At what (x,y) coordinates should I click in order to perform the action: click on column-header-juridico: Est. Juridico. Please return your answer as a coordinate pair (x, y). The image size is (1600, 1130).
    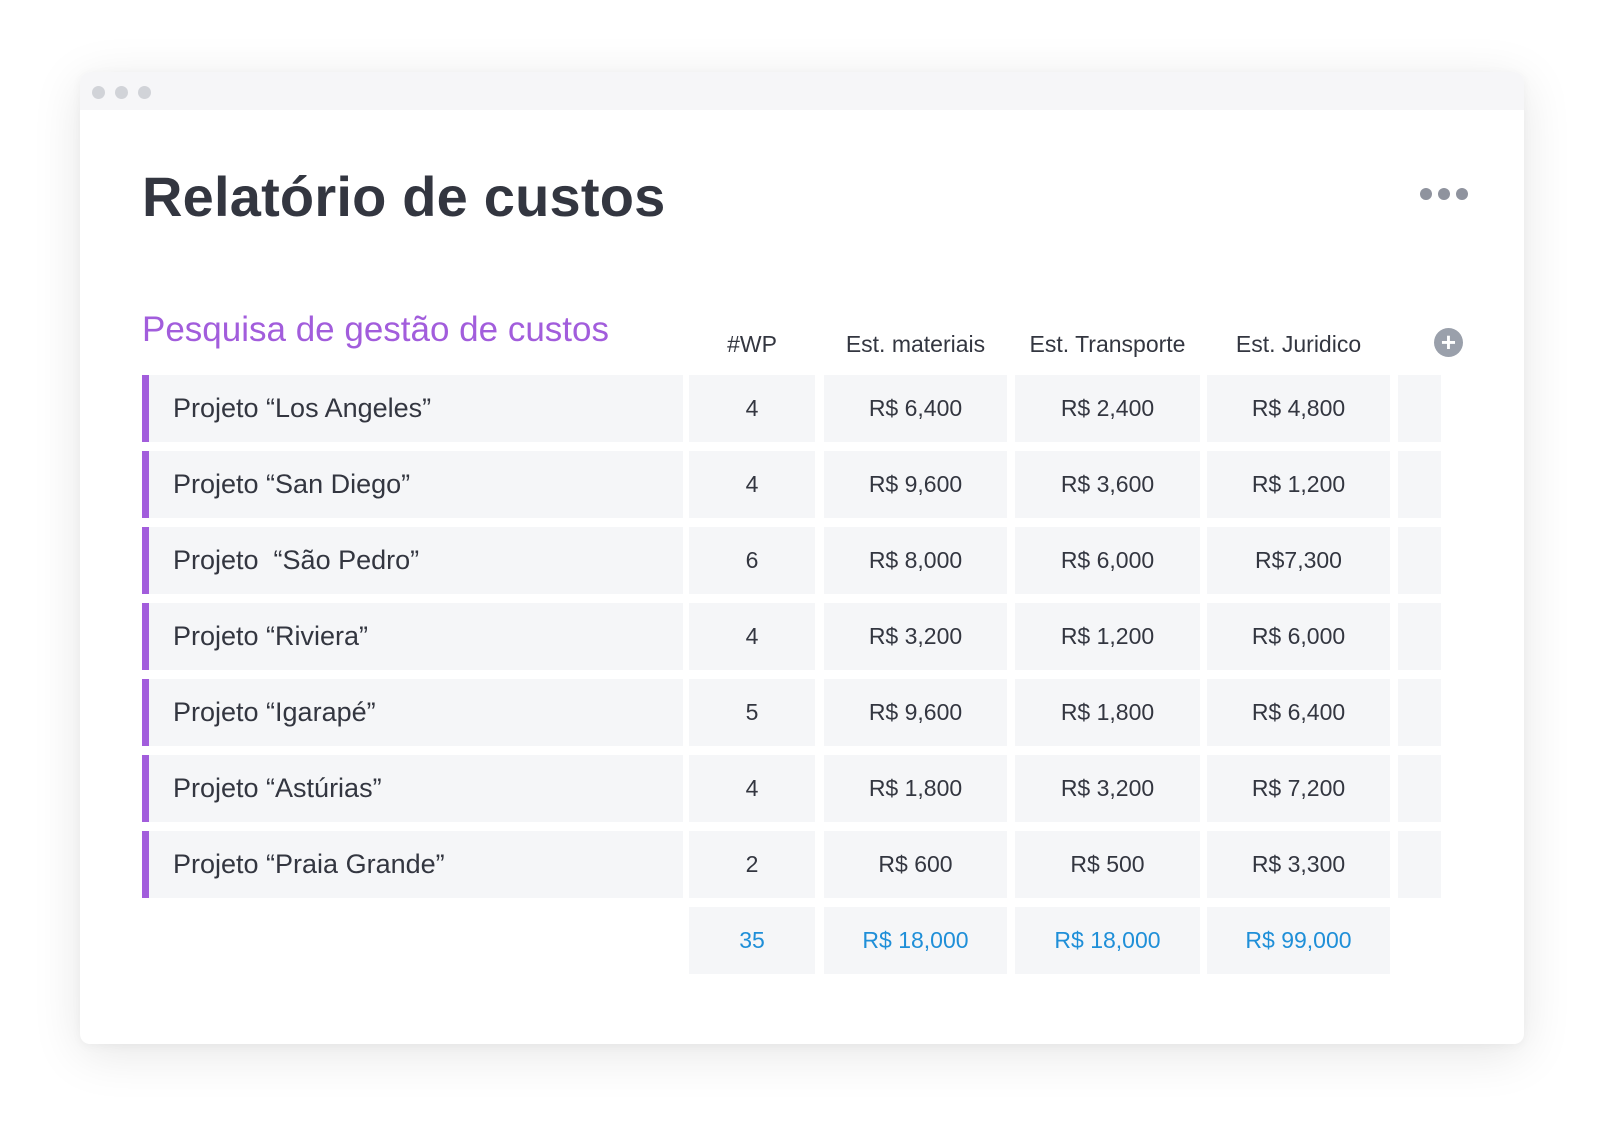
    Looking at the image, I should click on (1298, 344).